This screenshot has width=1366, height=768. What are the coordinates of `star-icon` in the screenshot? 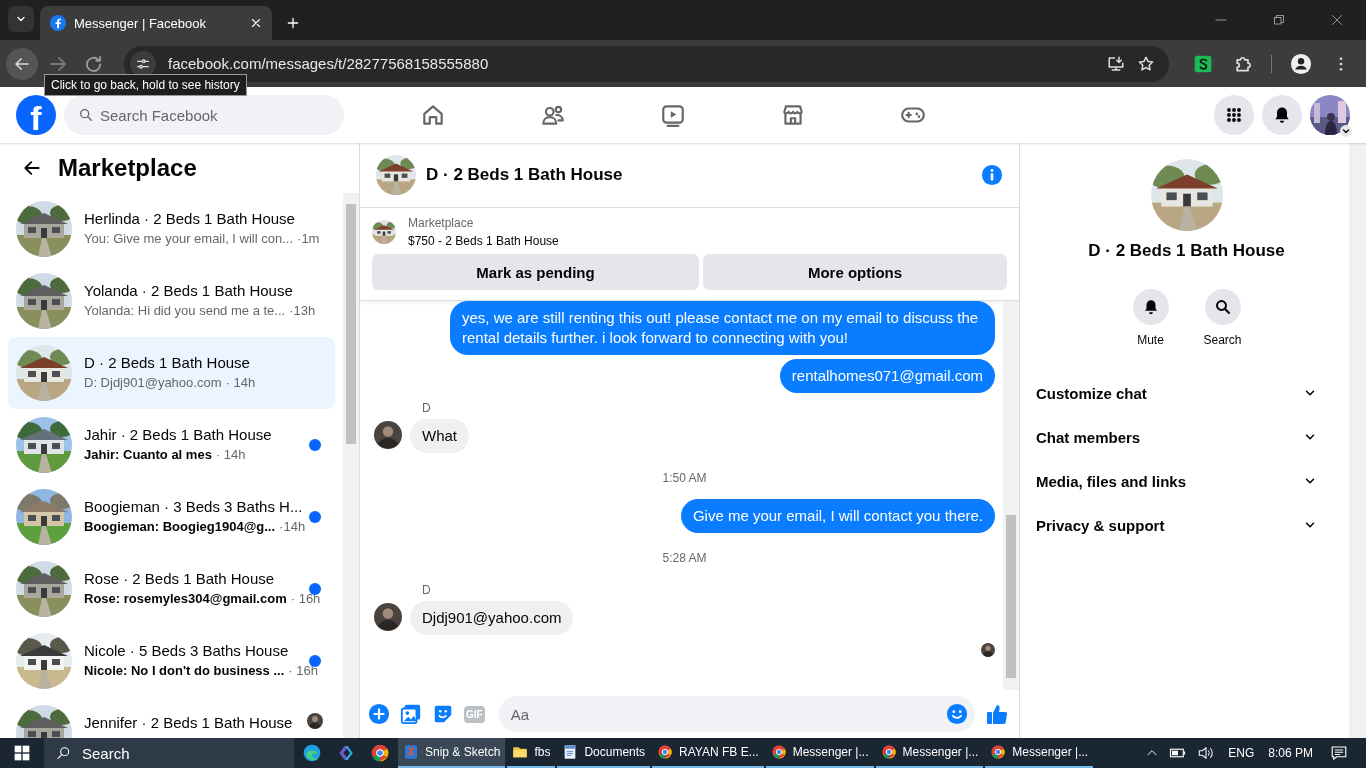 It's located at (1146, 63).